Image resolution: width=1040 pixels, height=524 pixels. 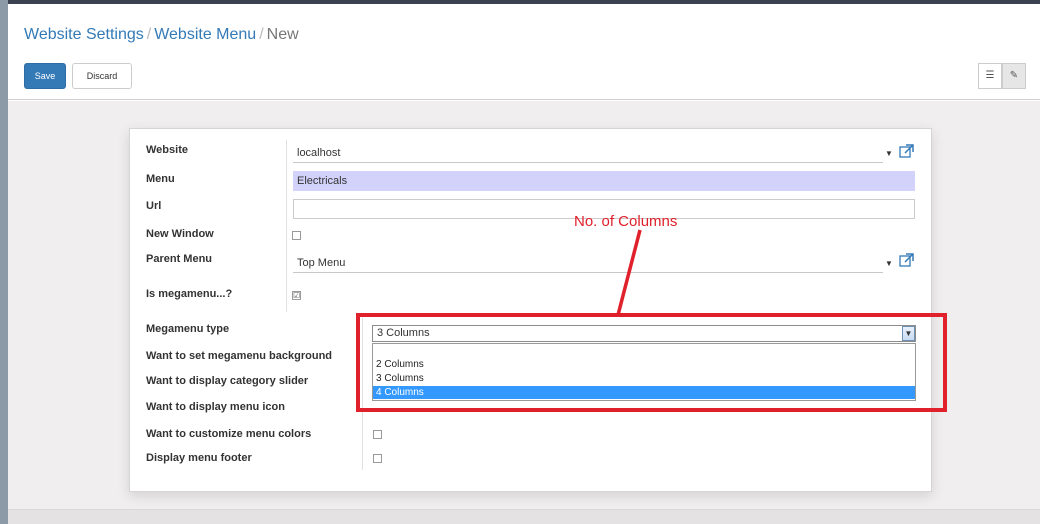 What do you see at coordinates (626, 221) in the screenshot?
I see `annotation-label: No. of Columns` at bounding box center [626, 221].